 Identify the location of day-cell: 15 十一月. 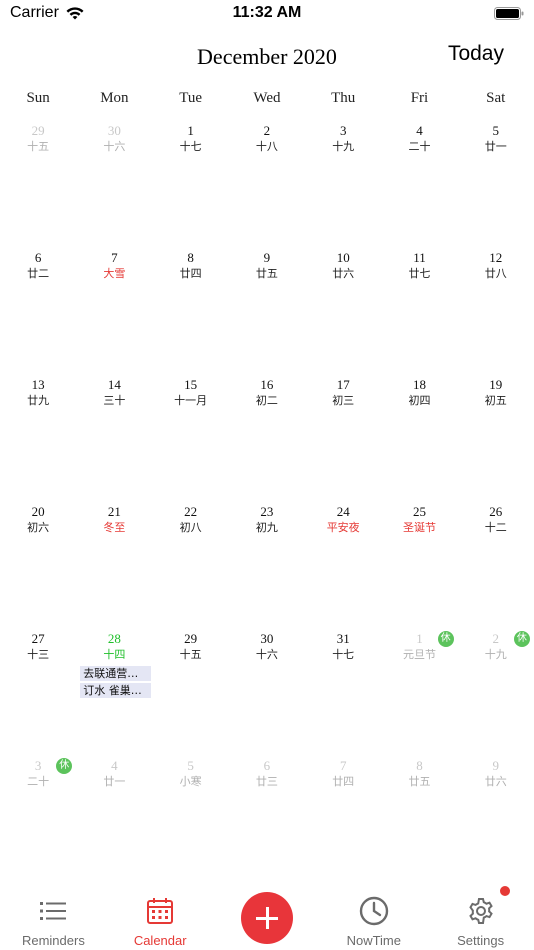
(191, 437).